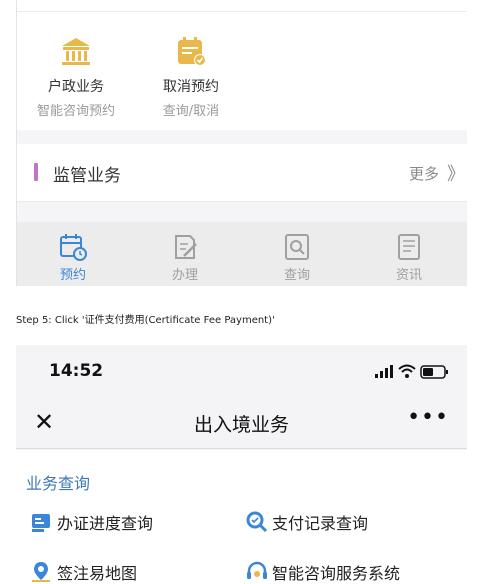 This screenshot has width=483, height=584. I want to click on wifi-icon, so click(407, 371).